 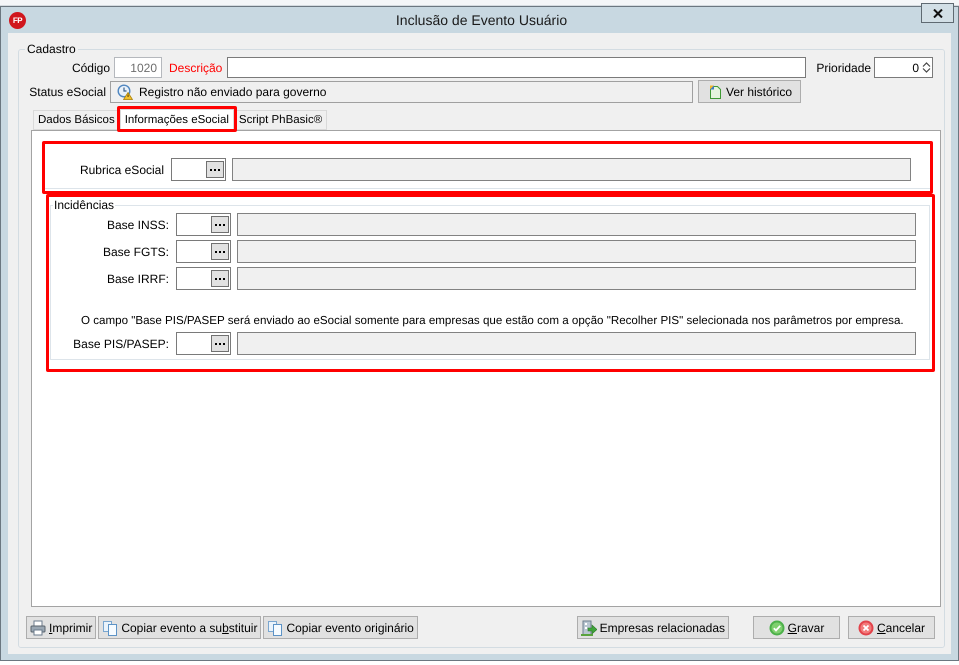 I want to click on print-button: Imprimir, so click(x=61, y=627).